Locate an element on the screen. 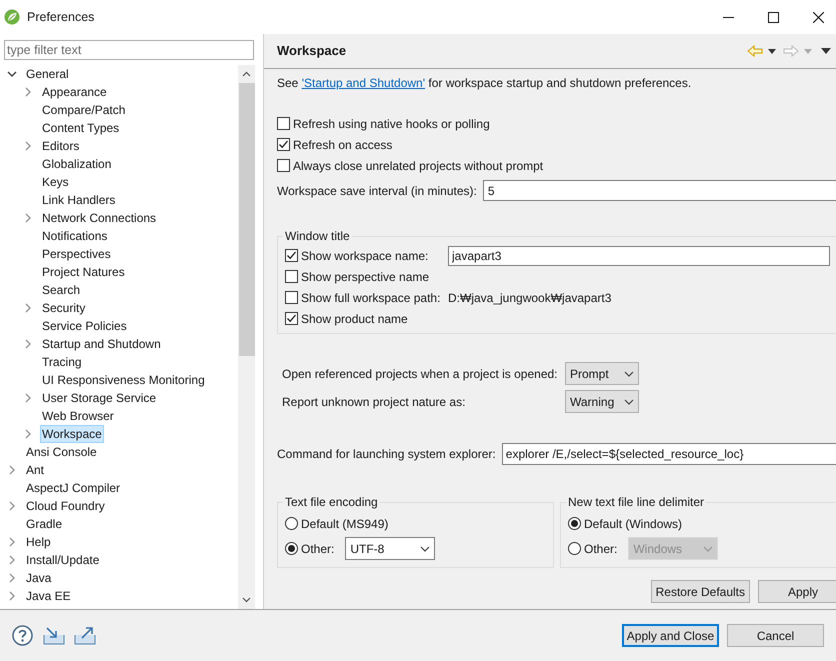 This screenshot has height=661, width=836. tree-item: Tracing is located at coordinates (62, 362).